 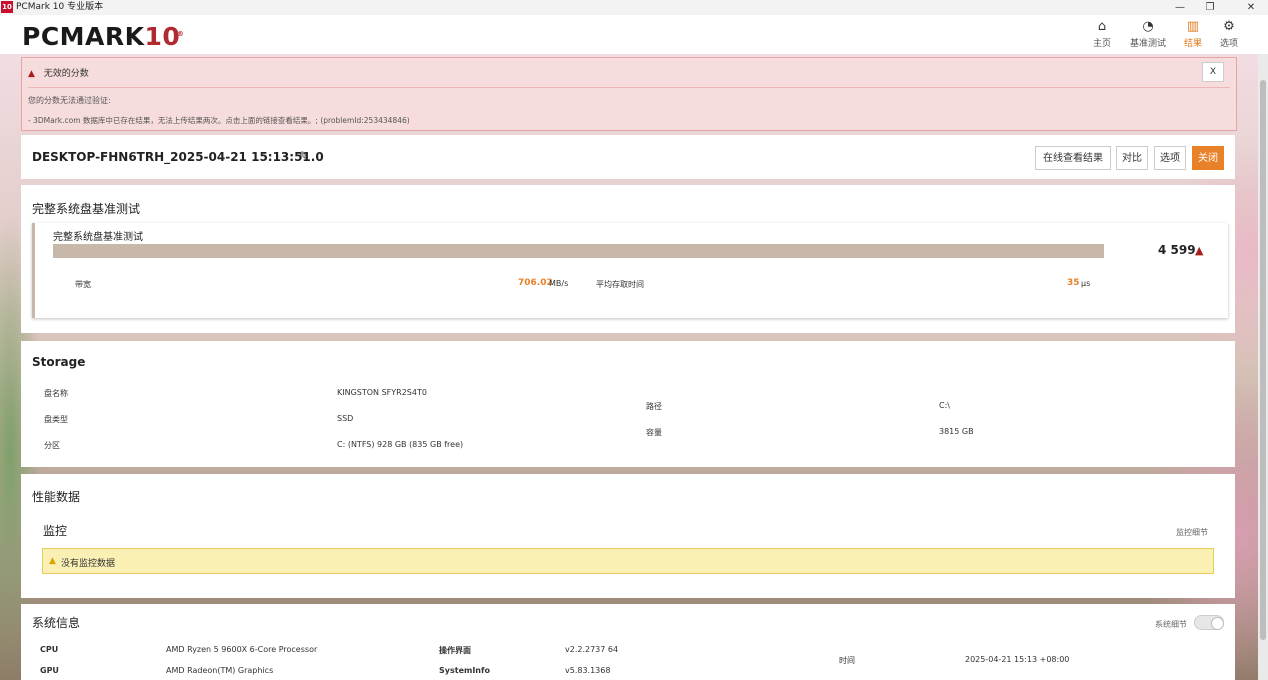 I want to click on systeminfo-value: v5.83.1368, so click(x=588, y=670).